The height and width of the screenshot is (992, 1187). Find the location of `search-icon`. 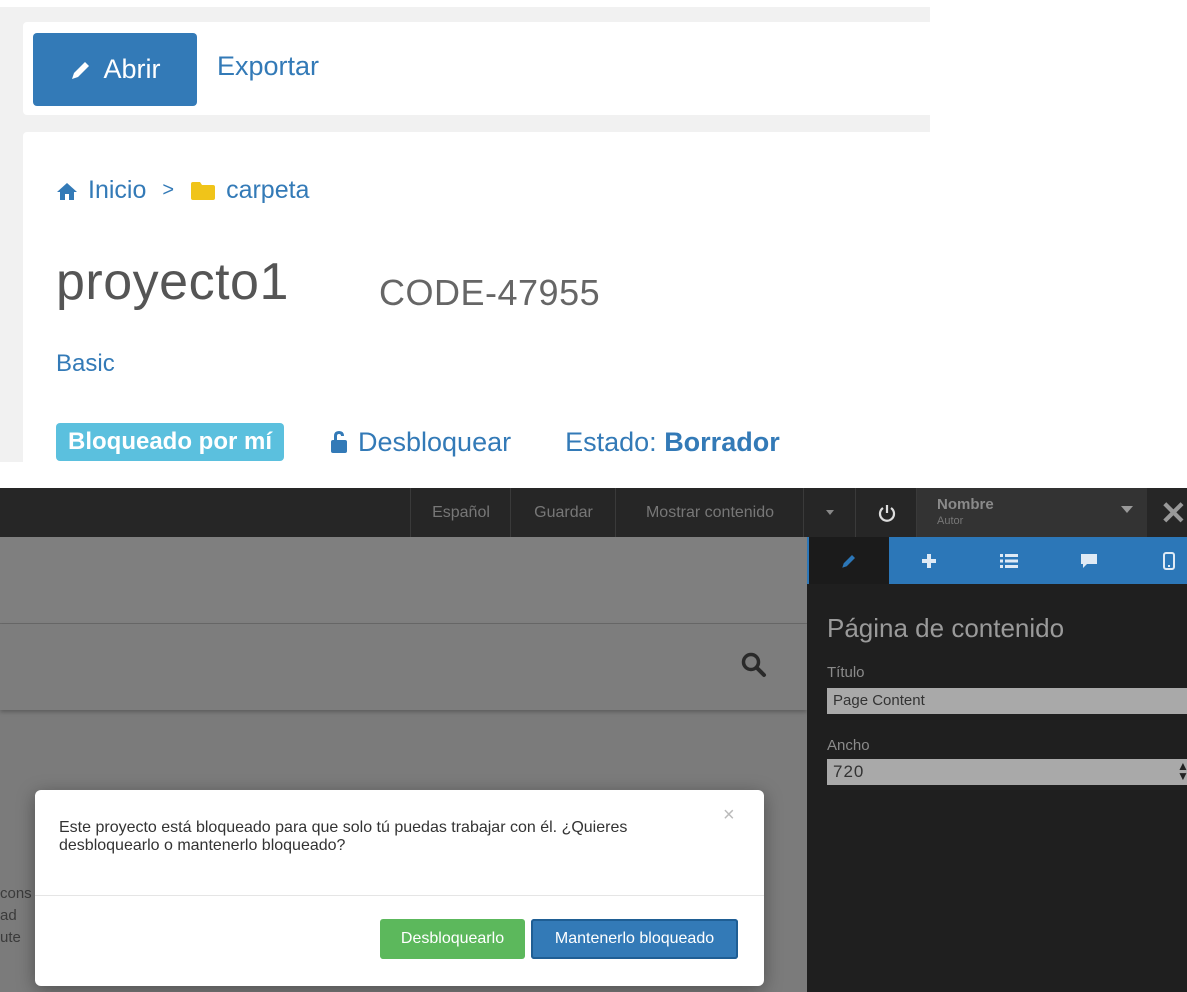

search-icon is located at coordinates (754, 665).